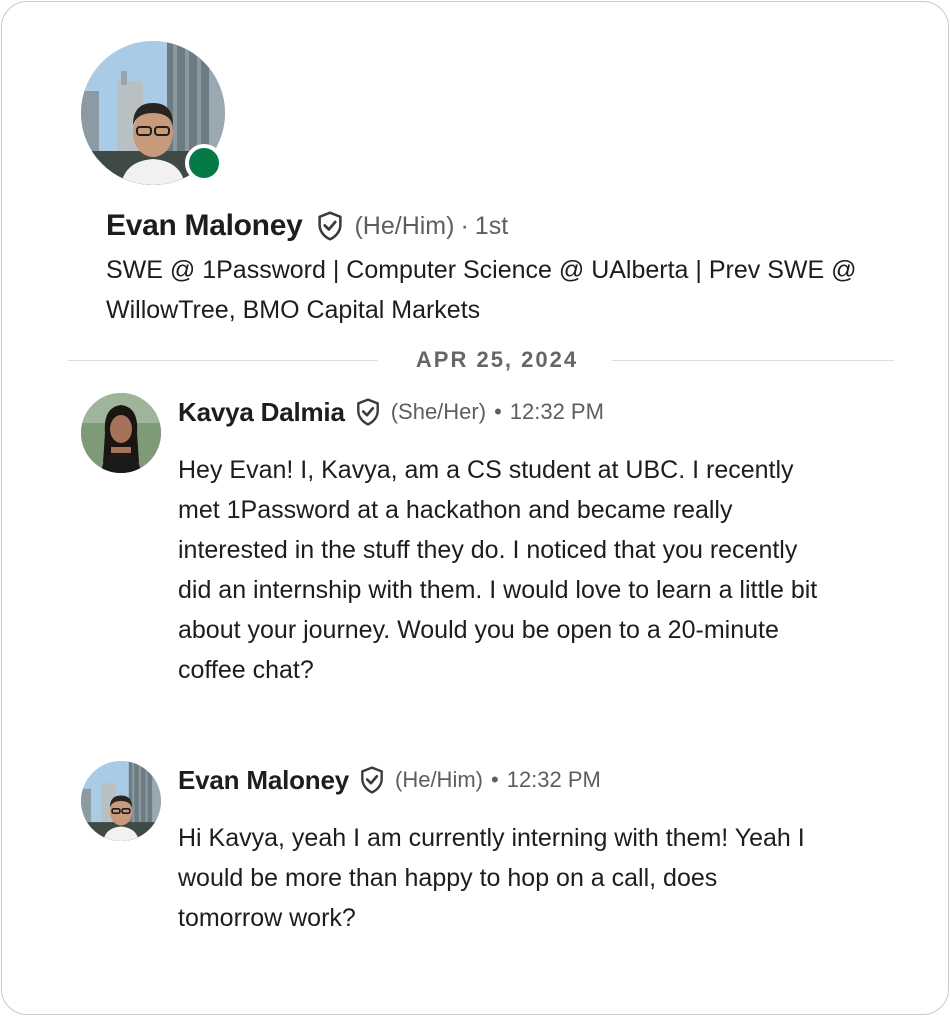  I want to click on message-sender-name: Evan Maloney, so click(263, 780).